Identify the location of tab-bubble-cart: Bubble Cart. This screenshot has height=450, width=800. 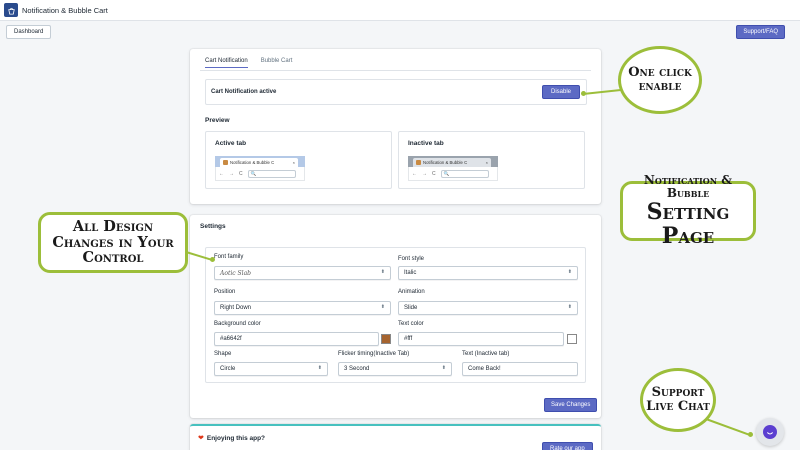
(277, 63).